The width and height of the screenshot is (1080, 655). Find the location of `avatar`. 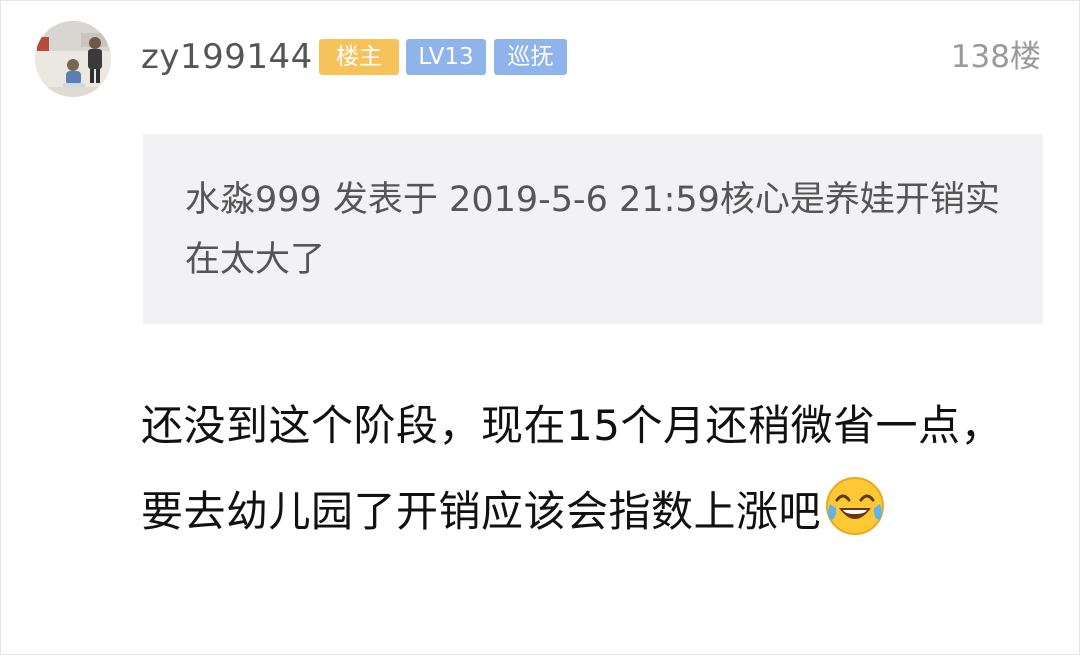

avatar is located at coordinates (73, 59).